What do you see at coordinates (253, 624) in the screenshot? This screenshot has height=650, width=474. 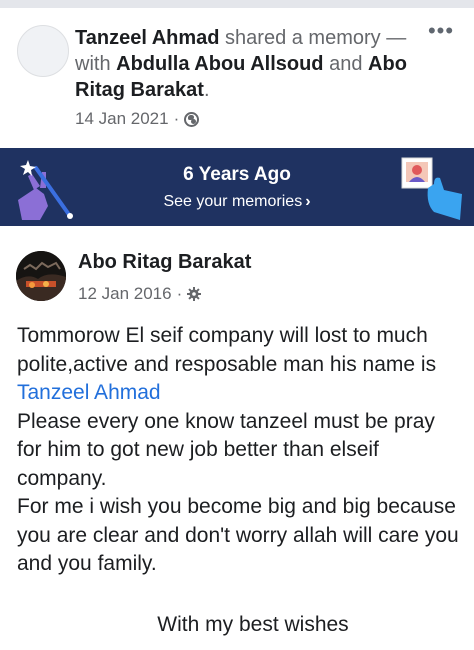 I see `post-sign-off: With my best wishes` at bounding box center [253, 624].